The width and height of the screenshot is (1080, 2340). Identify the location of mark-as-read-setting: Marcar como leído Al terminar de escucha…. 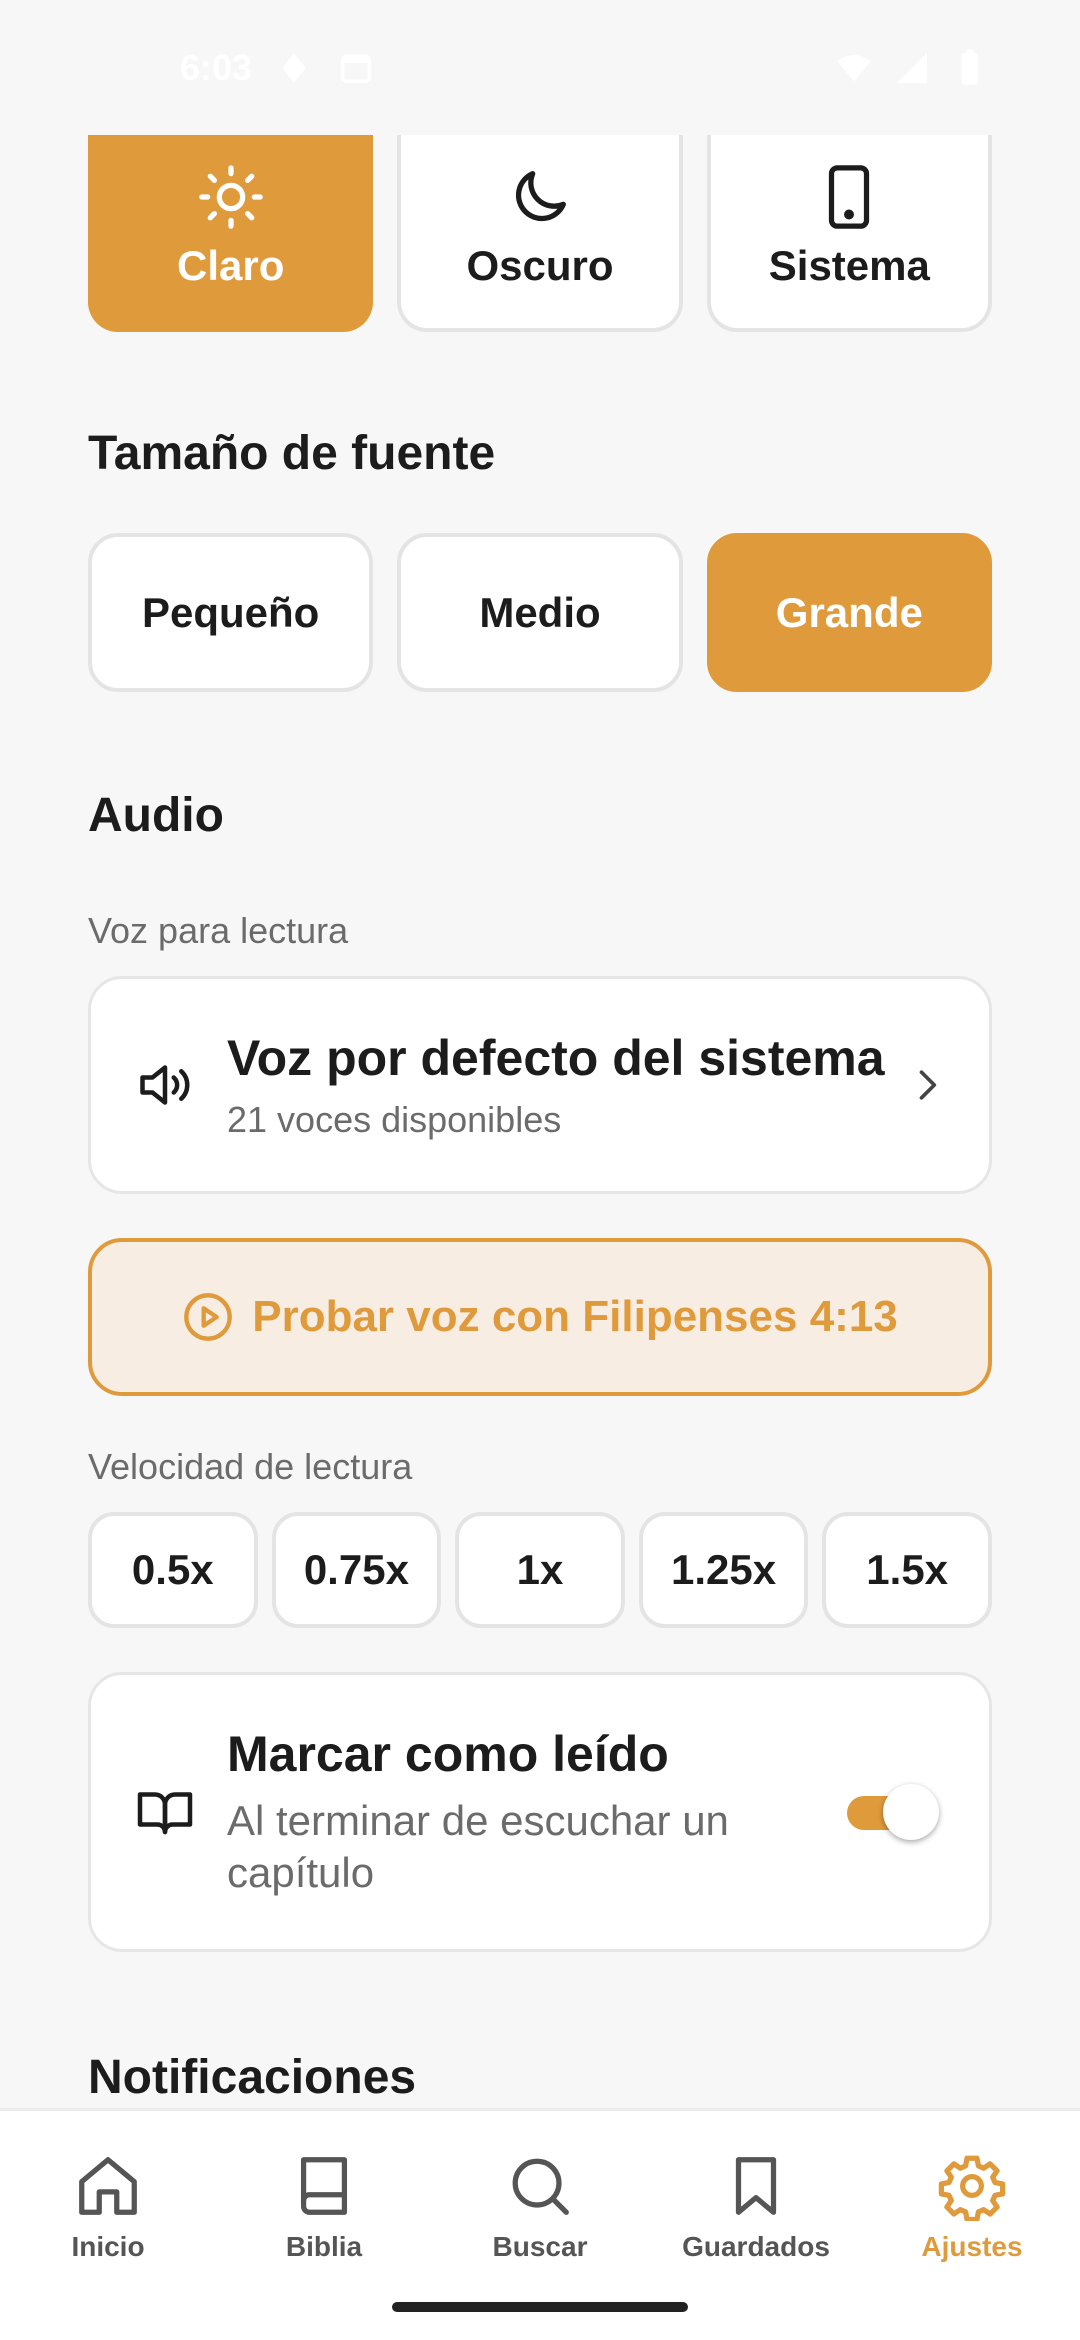
(540, 1812).